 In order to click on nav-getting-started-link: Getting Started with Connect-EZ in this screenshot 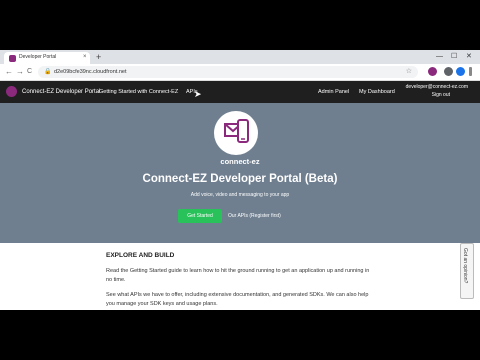, I will do `click(138, 92)`.